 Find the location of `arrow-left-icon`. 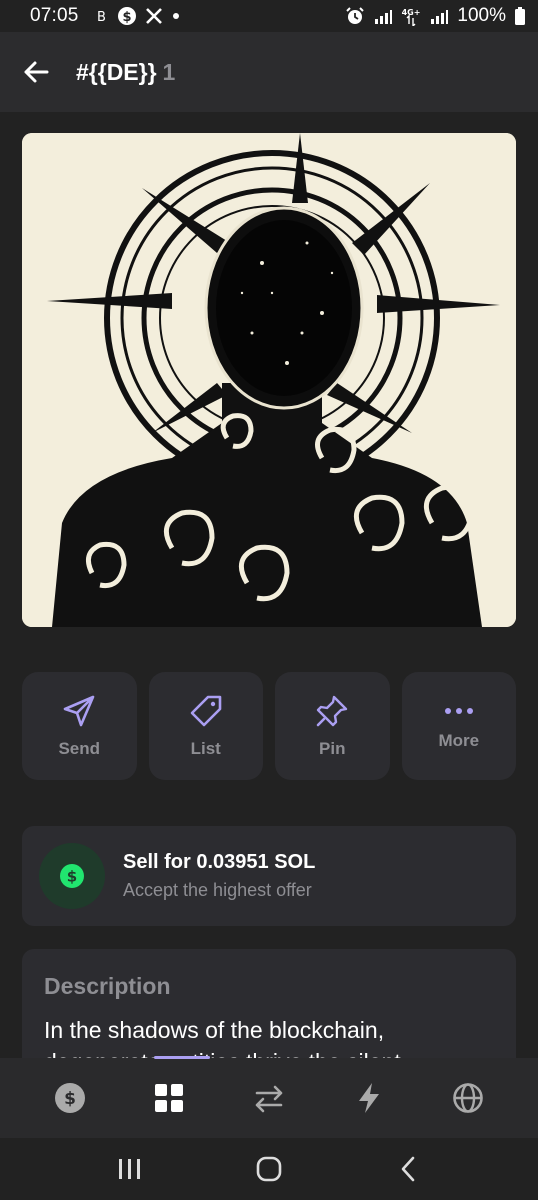

arrow-left-icon is located at coordinates (36, 72).